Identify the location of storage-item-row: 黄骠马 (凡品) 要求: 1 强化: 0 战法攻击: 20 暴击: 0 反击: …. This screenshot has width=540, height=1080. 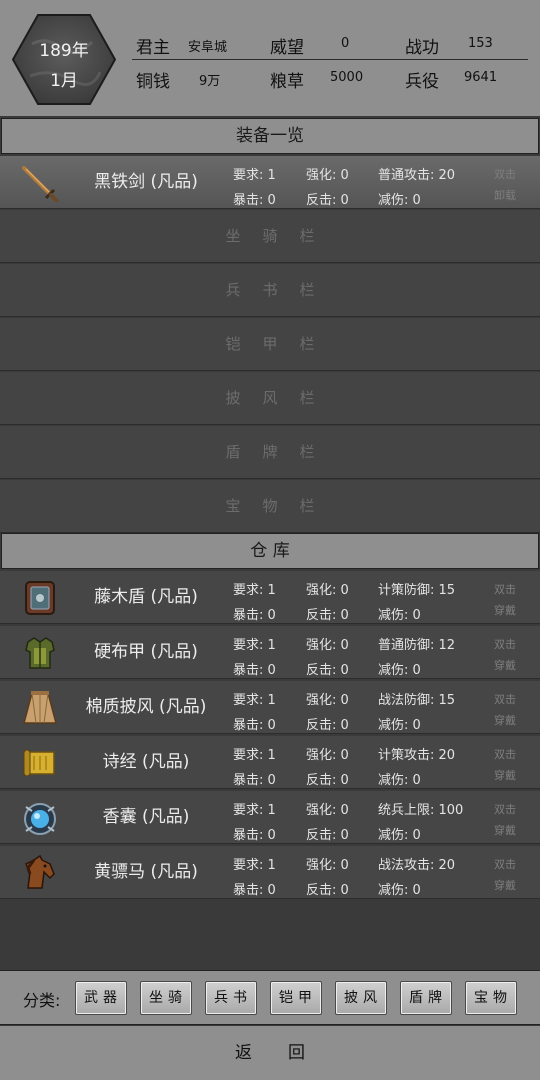
(270, 872).